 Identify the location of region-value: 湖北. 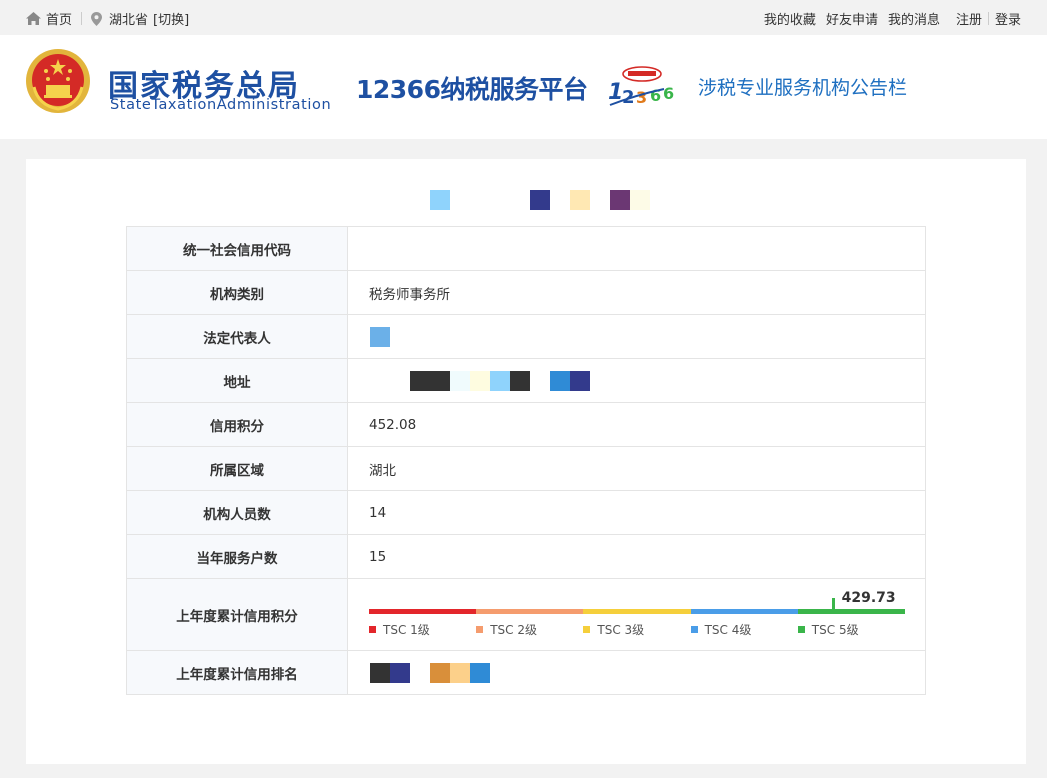
(636, 468).